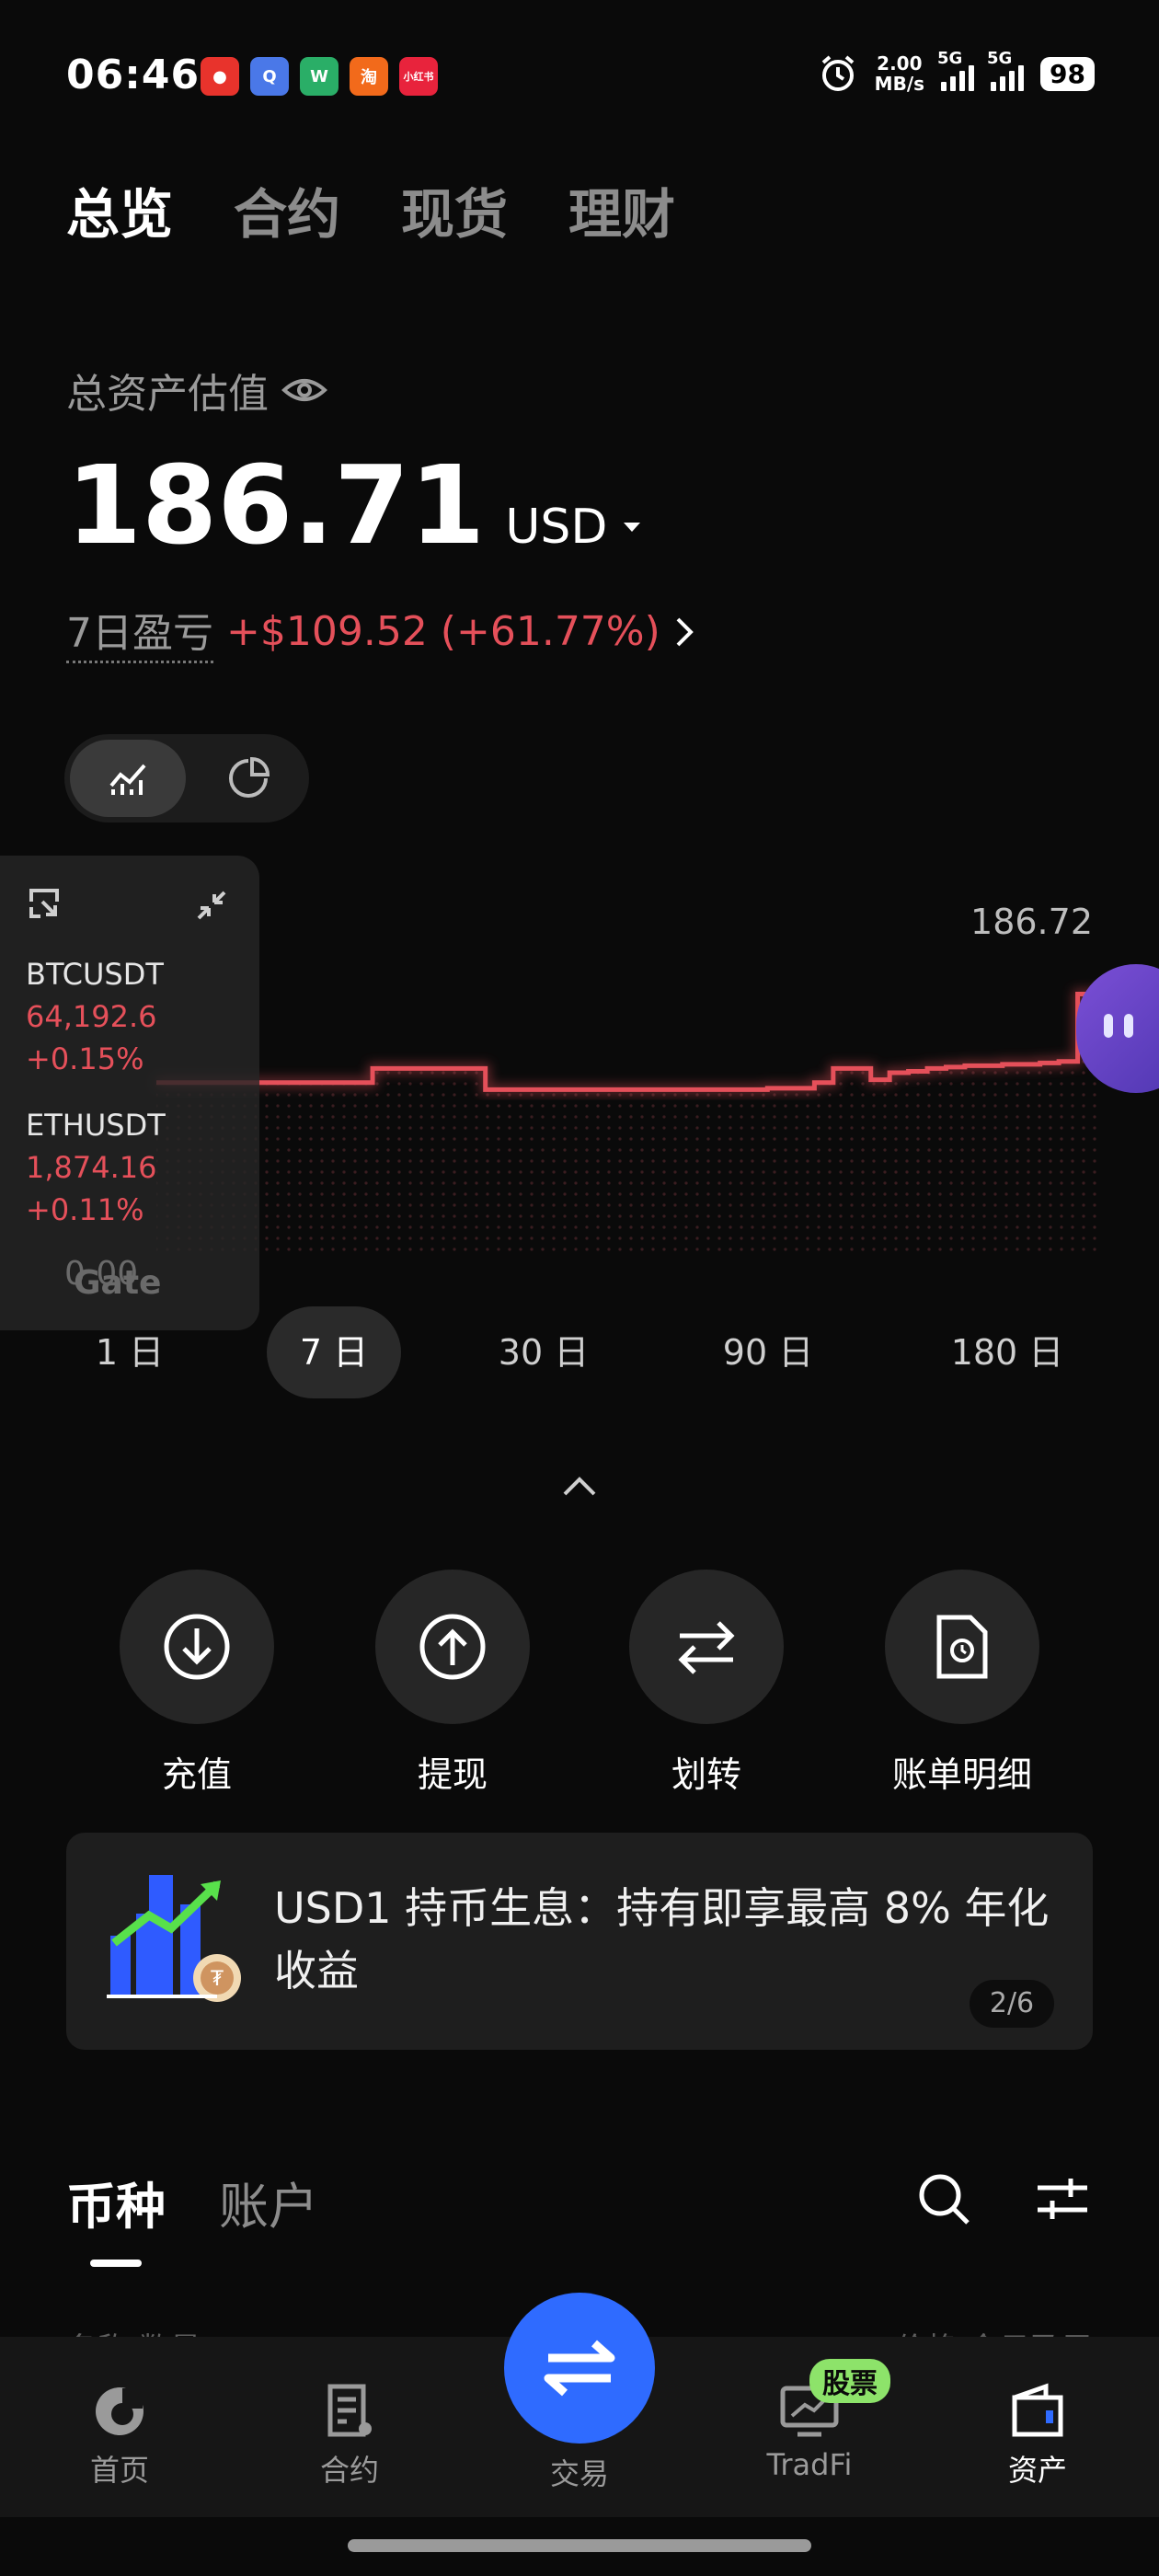  I want to click on wallet-icon, so click(1037, 2410).